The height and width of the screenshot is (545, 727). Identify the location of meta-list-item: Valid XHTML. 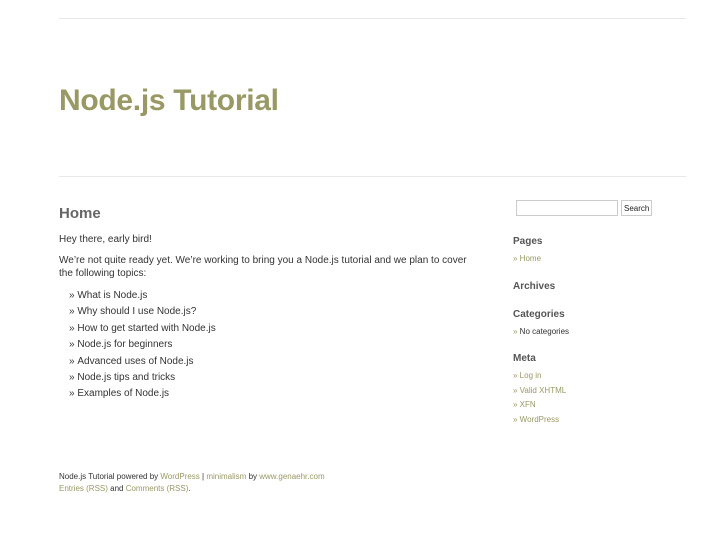
(540, 391).